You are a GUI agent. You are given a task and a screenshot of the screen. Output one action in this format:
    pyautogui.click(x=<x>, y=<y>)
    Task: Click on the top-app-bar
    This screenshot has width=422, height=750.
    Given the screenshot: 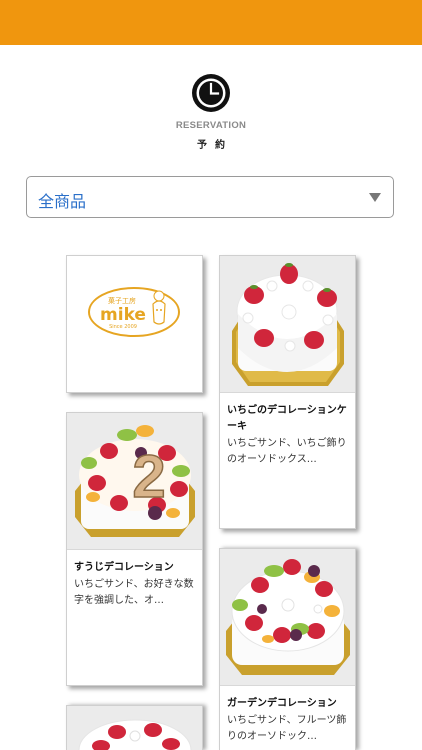 What is the action you would take?
    pyautogui.click(x=211, y=22)
    